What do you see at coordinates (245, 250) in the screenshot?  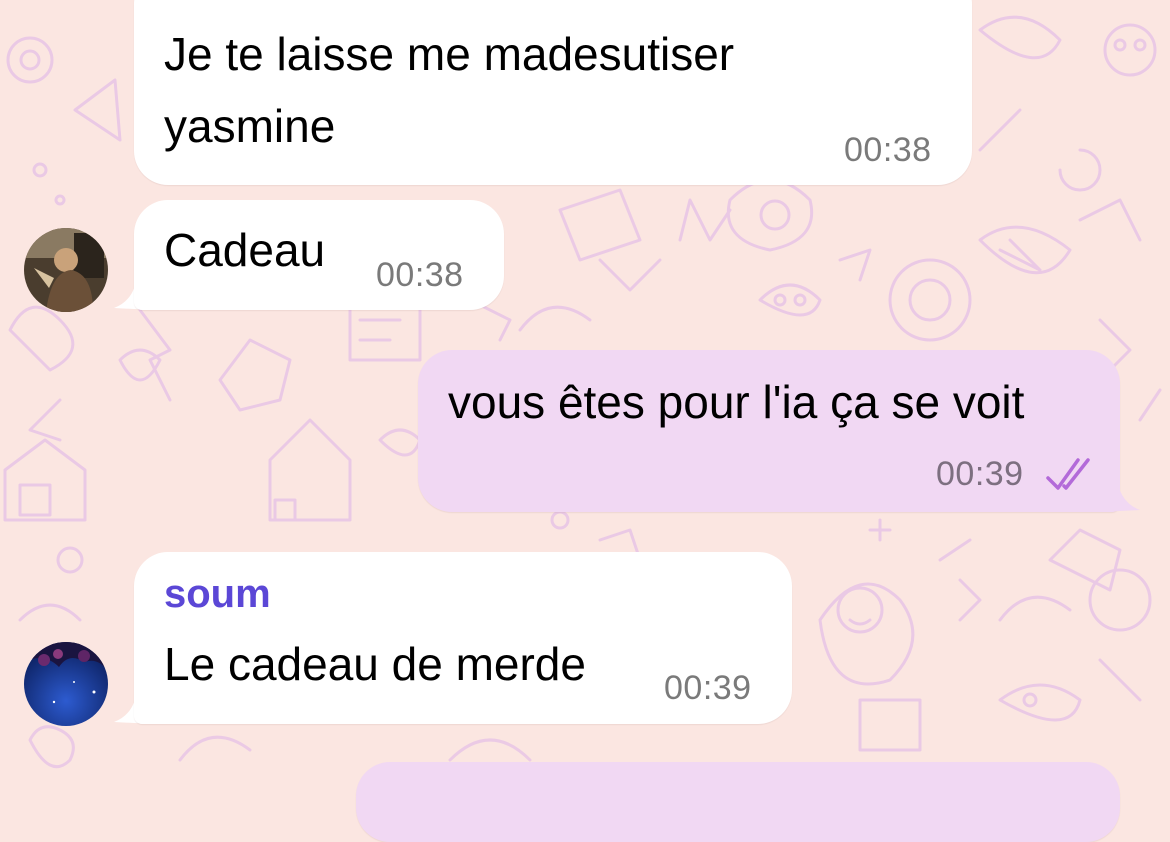 I see `message-text: Cadeau` at bounding box center [245, 250].